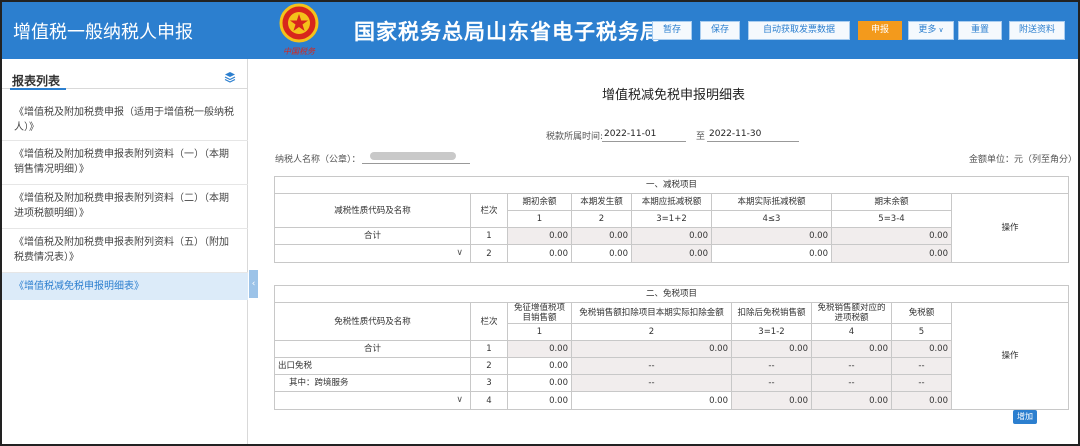  Describe the element at coordinates (124, 74) in the screenshot. I see `sidebar-header: 报表列表` at that location.